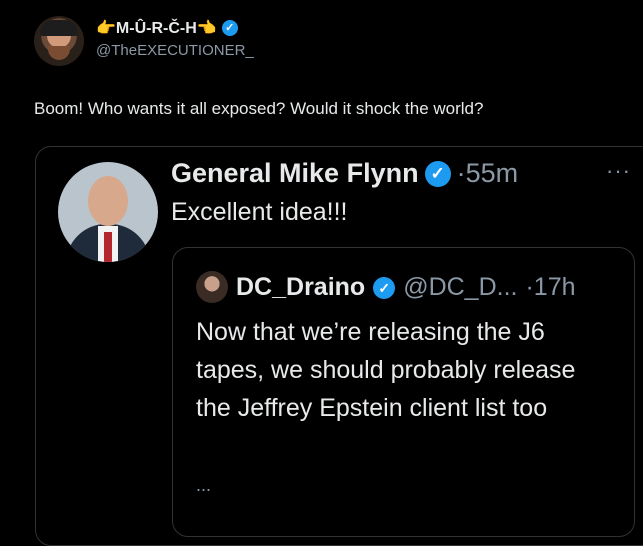  What do you see at coordinates (300, 287) in the screenshot?
I see `nested-author-name: DC_Draino` at bounding box center [300, 287].